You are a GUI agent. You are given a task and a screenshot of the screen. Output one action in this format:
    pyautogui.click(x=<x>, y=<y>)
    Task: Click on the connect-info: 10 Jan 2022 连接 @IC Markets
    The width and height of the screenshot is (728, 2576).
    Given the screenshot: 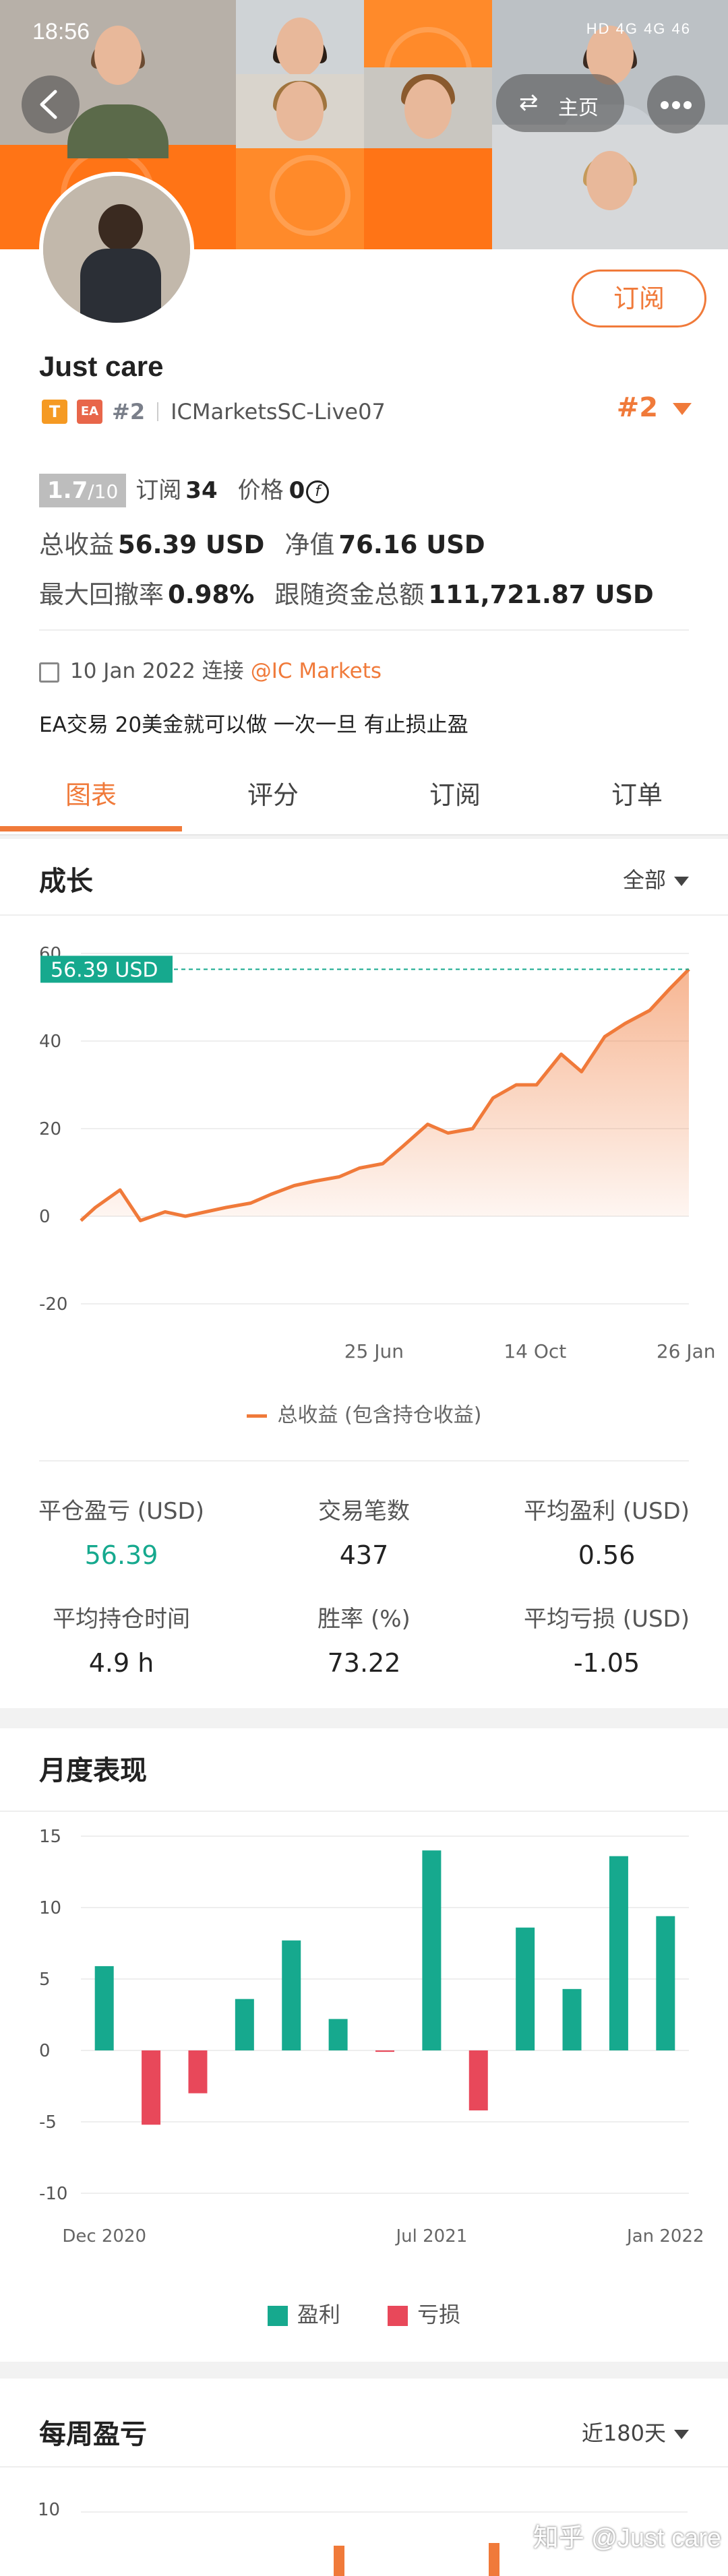 What is the action you would take?
    pyautogui.click(x=210, y=669)
    